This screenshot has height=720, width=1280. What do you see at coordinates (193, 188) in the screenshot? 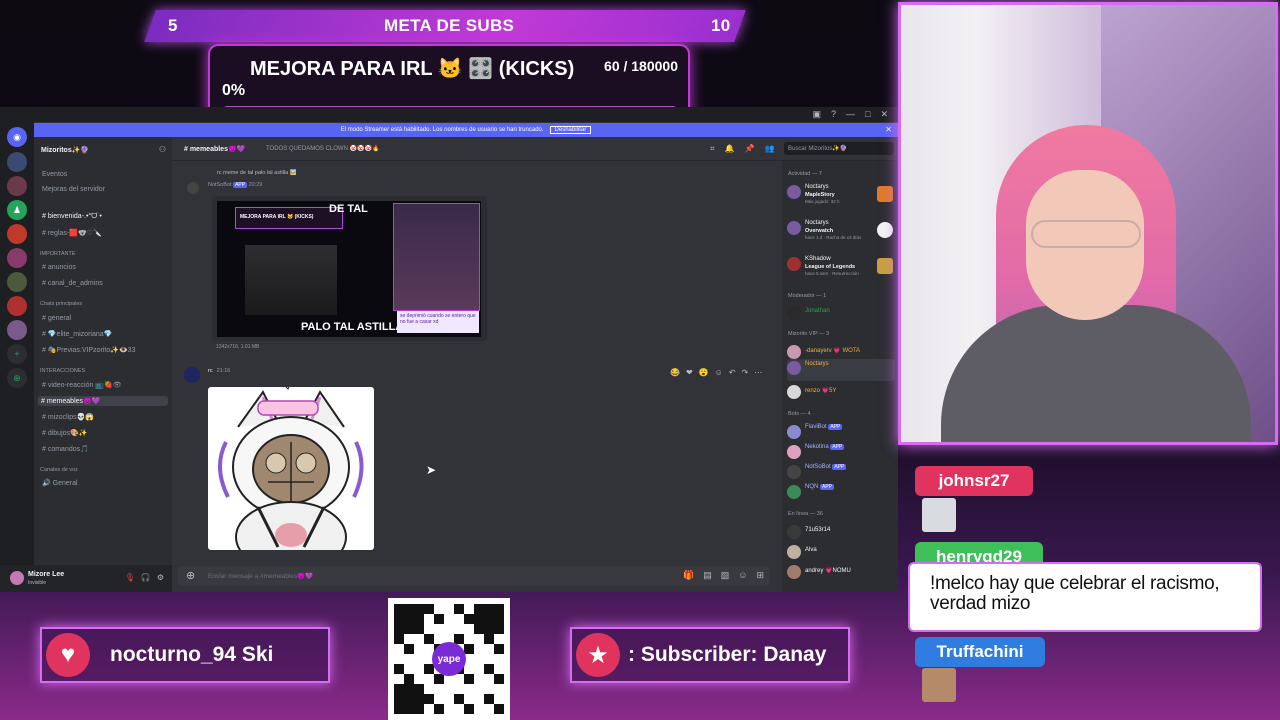
I see `bot-avatar` at bounding box center [193, 188].